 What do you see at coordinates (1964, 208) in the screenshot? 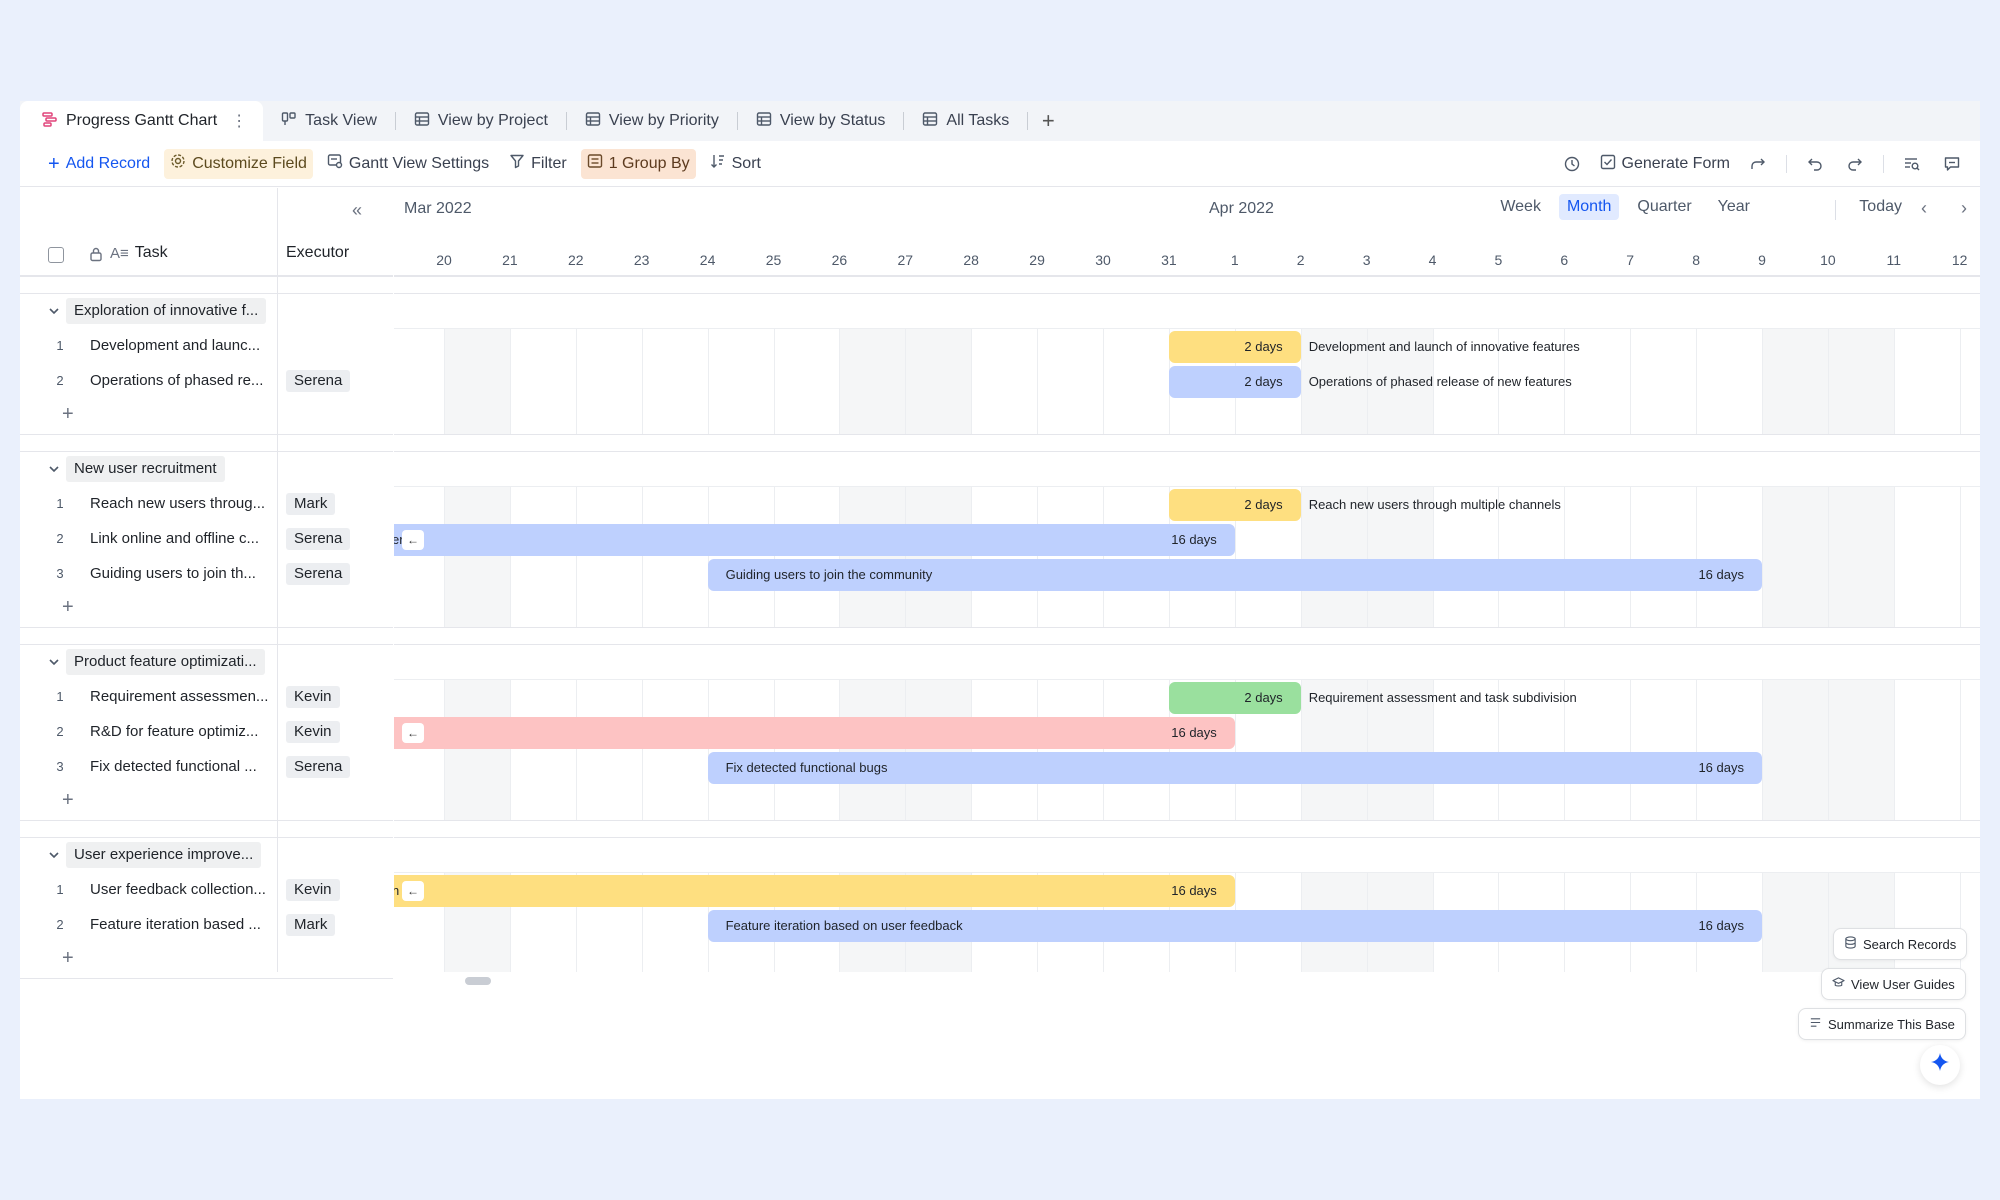
I see `chevron-right-icon: ›` at bounding box center [1964, 208].